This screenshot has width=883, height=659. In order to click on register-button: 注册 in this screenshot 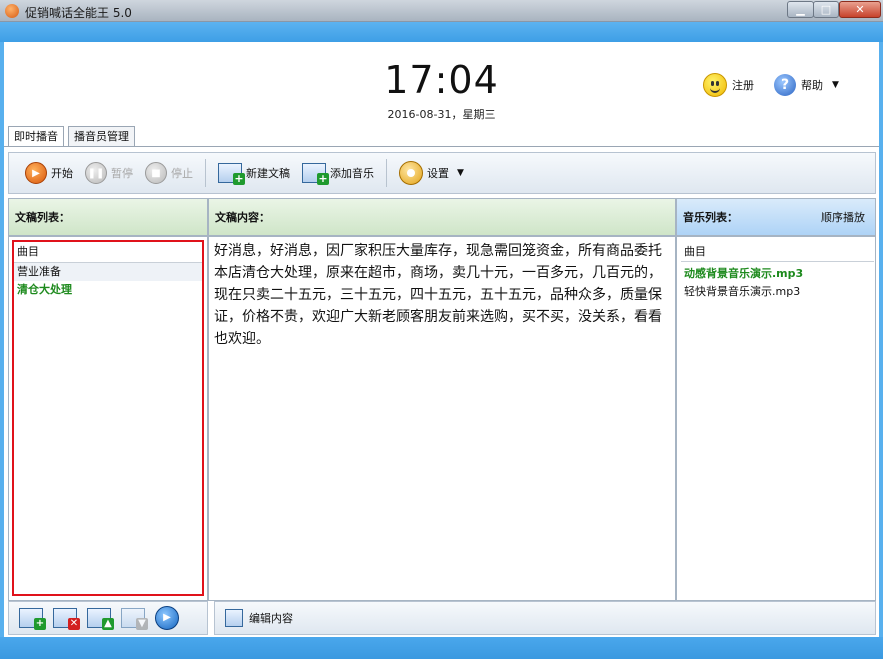, I will do `click(728, 85)`.